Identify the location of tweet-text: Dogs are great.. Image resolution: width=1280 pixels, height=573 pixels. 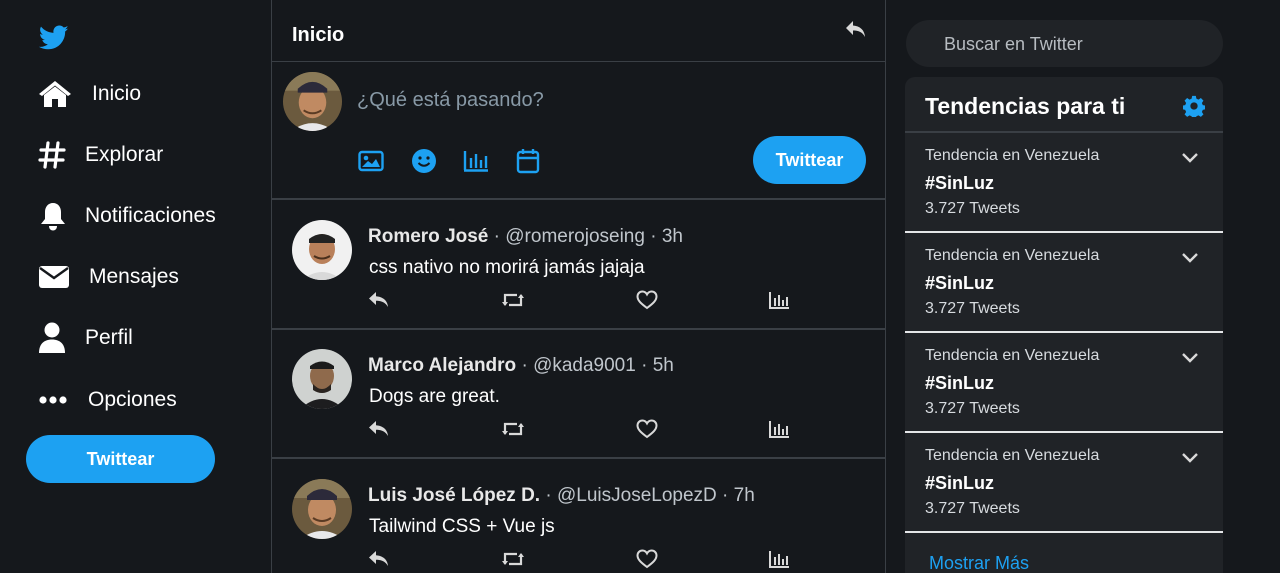
(434, 396).